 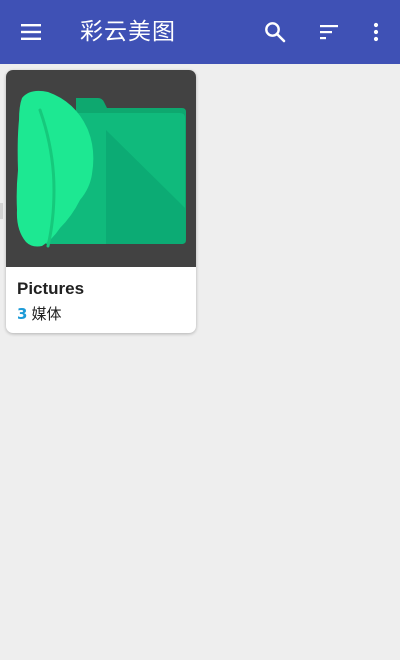 I want to click on more-vert-icon, so click(x=376, y=32).